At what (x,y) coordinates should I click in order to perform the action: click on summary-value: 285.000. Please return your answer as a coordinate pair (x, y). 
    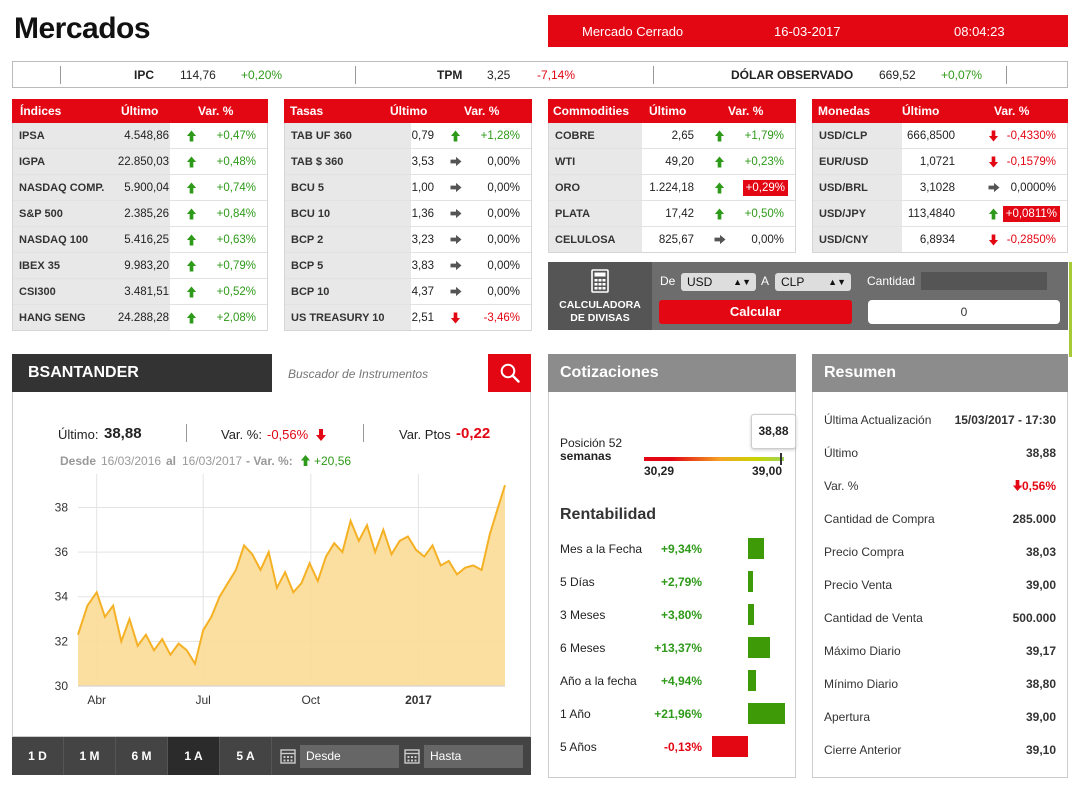
    Looking at the image, I should click on (1034, 519).